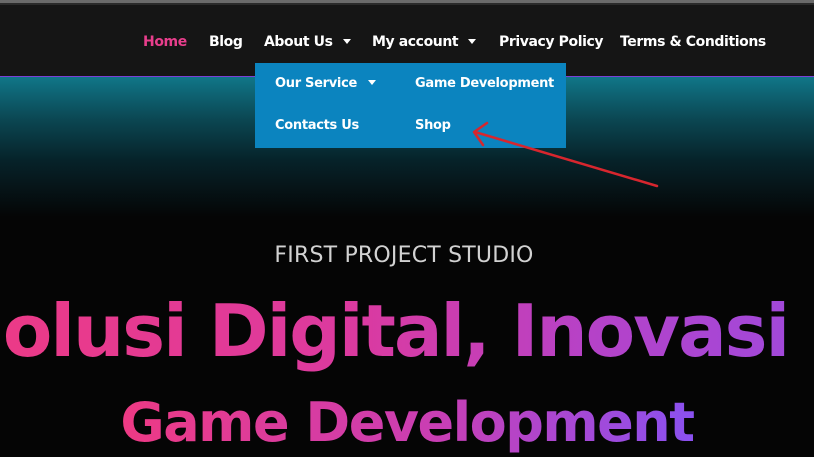  What do you see at coordinates (404, 255) in the screenshot?
I see `studio-label: FIRST PROJECT STUDIO` at bounding box center [404, 255].